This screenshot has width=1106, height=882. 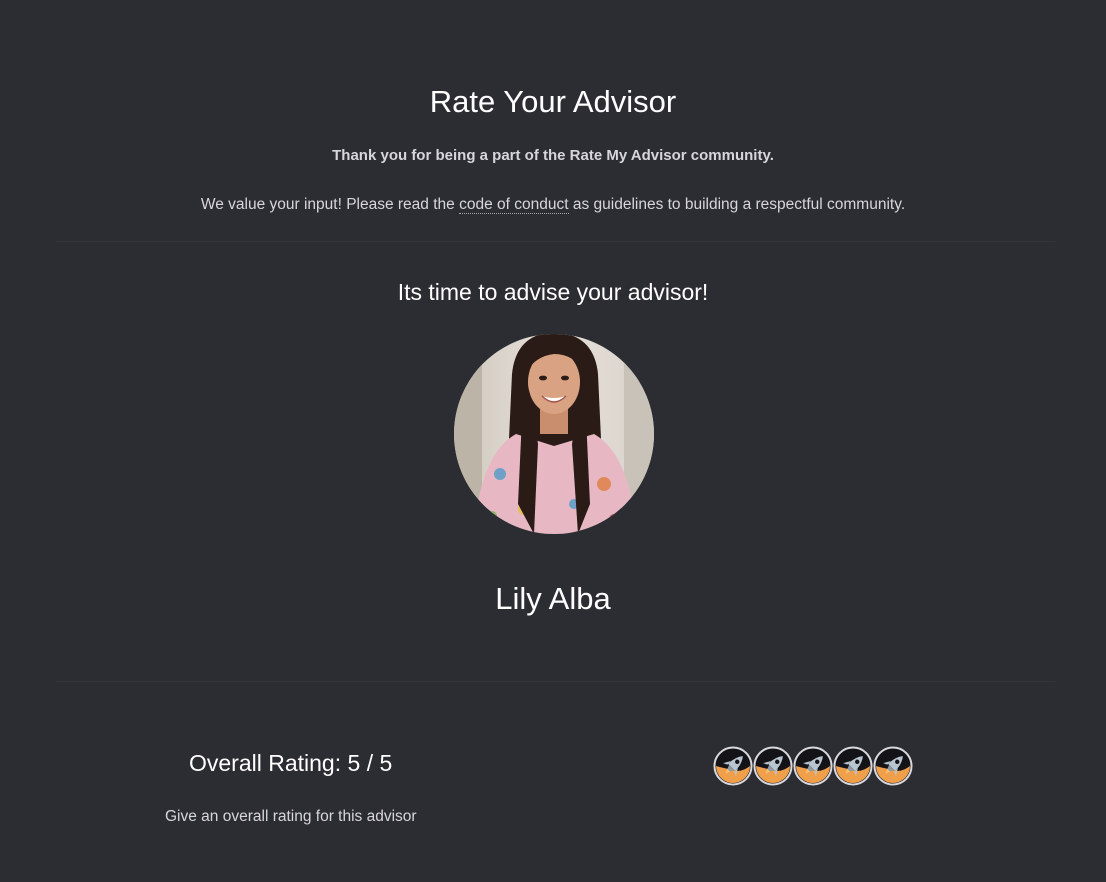 What do you see at coordinates (330, 204) in the screenshot?
I see `intro-text-before: We value your input! Please read the` at bounding box center [330, 204].